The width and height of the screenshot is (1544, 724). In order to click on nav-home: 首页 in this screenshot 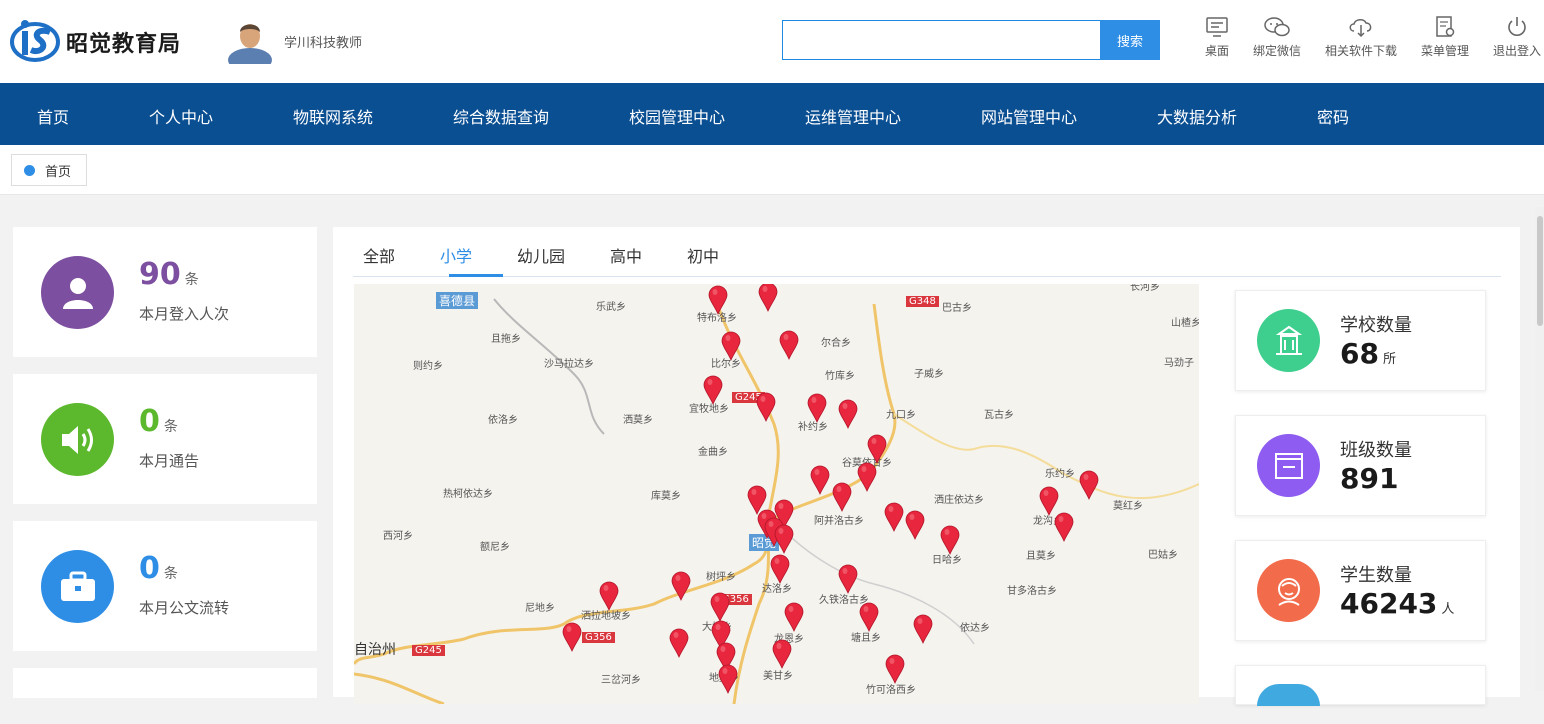, I will do `click(53, 116)`.